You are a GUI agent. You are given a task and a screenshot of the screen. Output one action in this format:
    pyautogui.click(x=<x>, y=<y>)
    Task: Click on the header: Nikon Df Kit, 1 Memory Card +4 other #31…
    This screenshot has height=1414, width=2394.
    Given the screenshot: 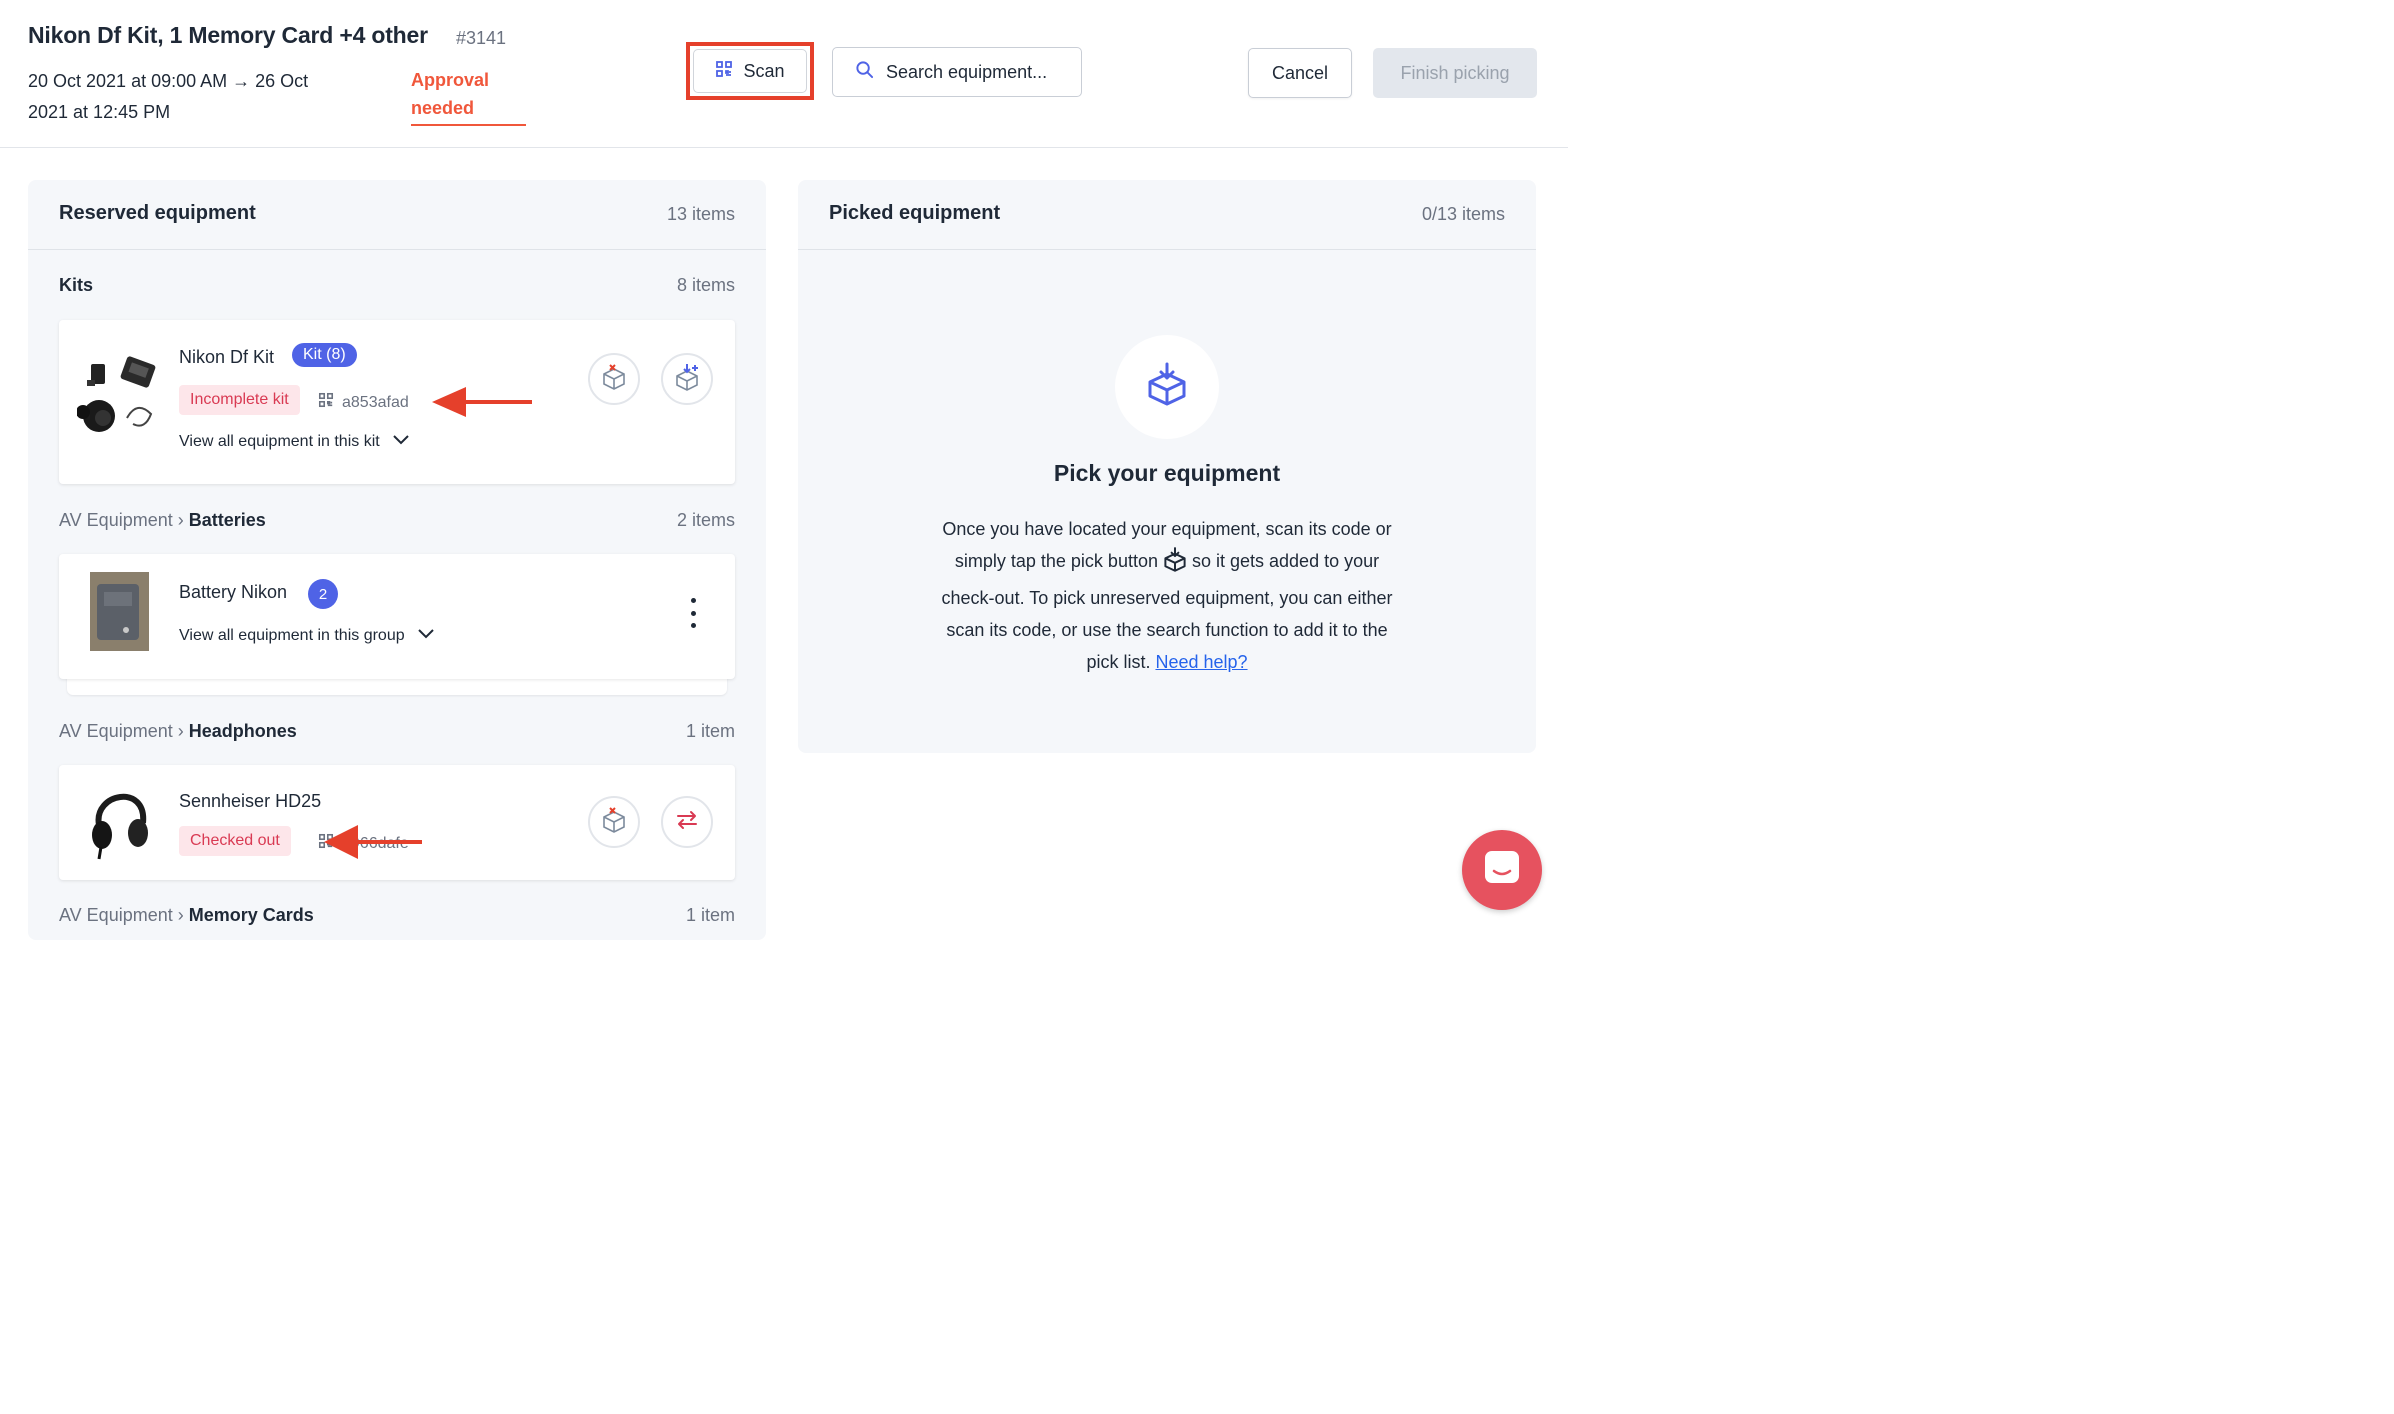 What is the action you would take?
    pyautogui.click(x=784, y=74)
    